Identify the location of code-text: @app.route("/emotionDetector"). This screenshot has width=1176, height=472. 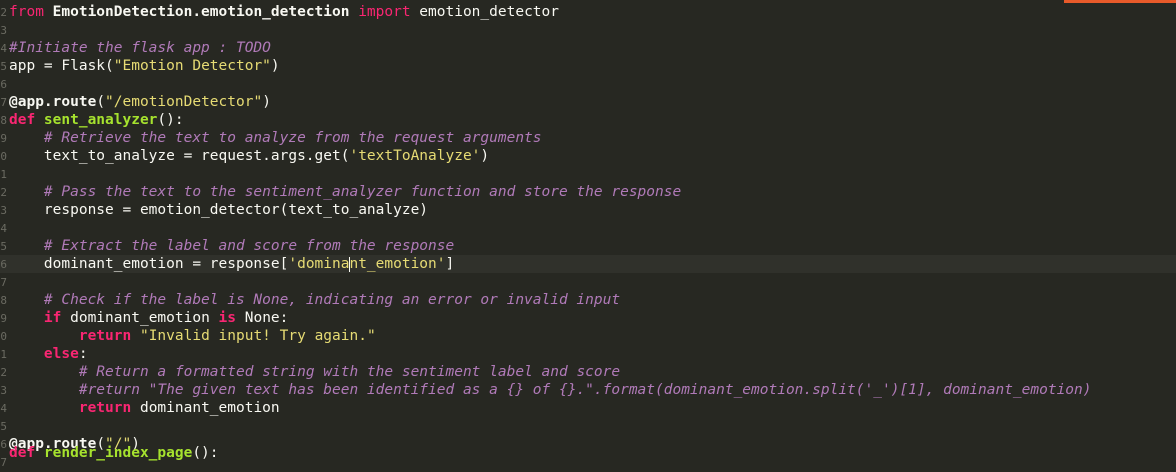
(140, 102).